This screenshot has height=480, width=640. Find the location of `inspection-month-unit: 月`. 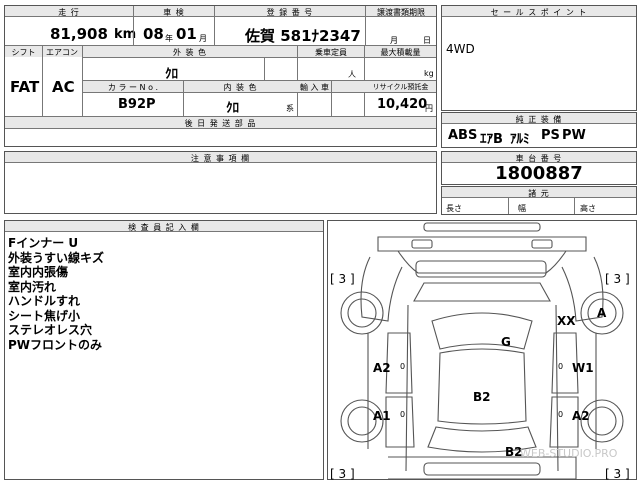

inspection-month-unit: 月 is located at coordinates (203, 38).